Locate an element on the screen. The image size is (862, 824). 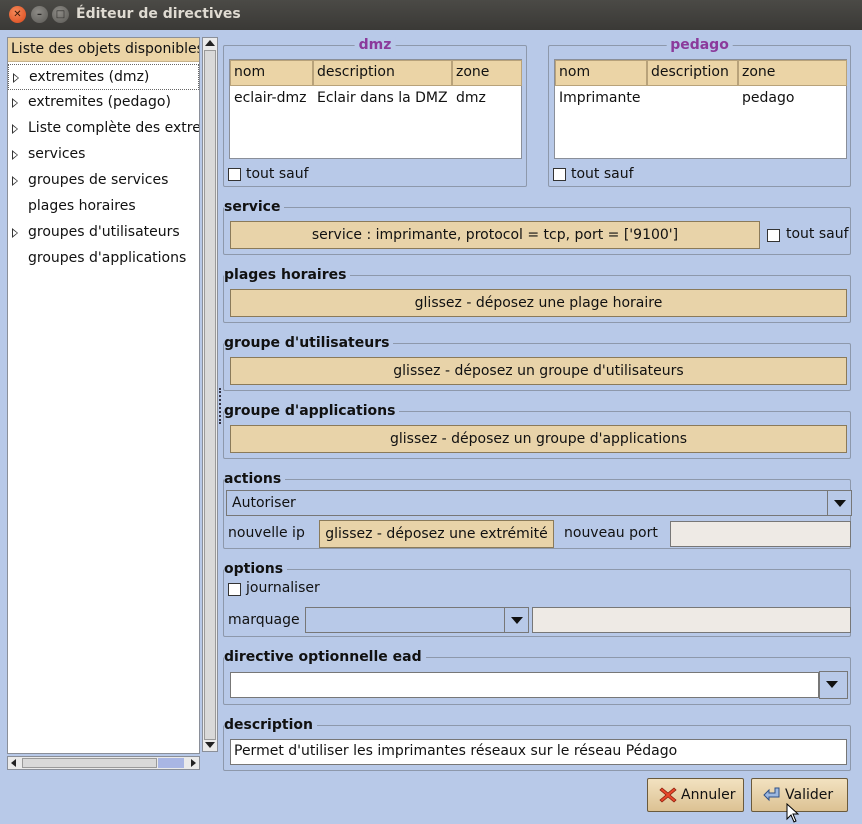
tree-horizontal-scrollbar is located at coordinates (103, 763).